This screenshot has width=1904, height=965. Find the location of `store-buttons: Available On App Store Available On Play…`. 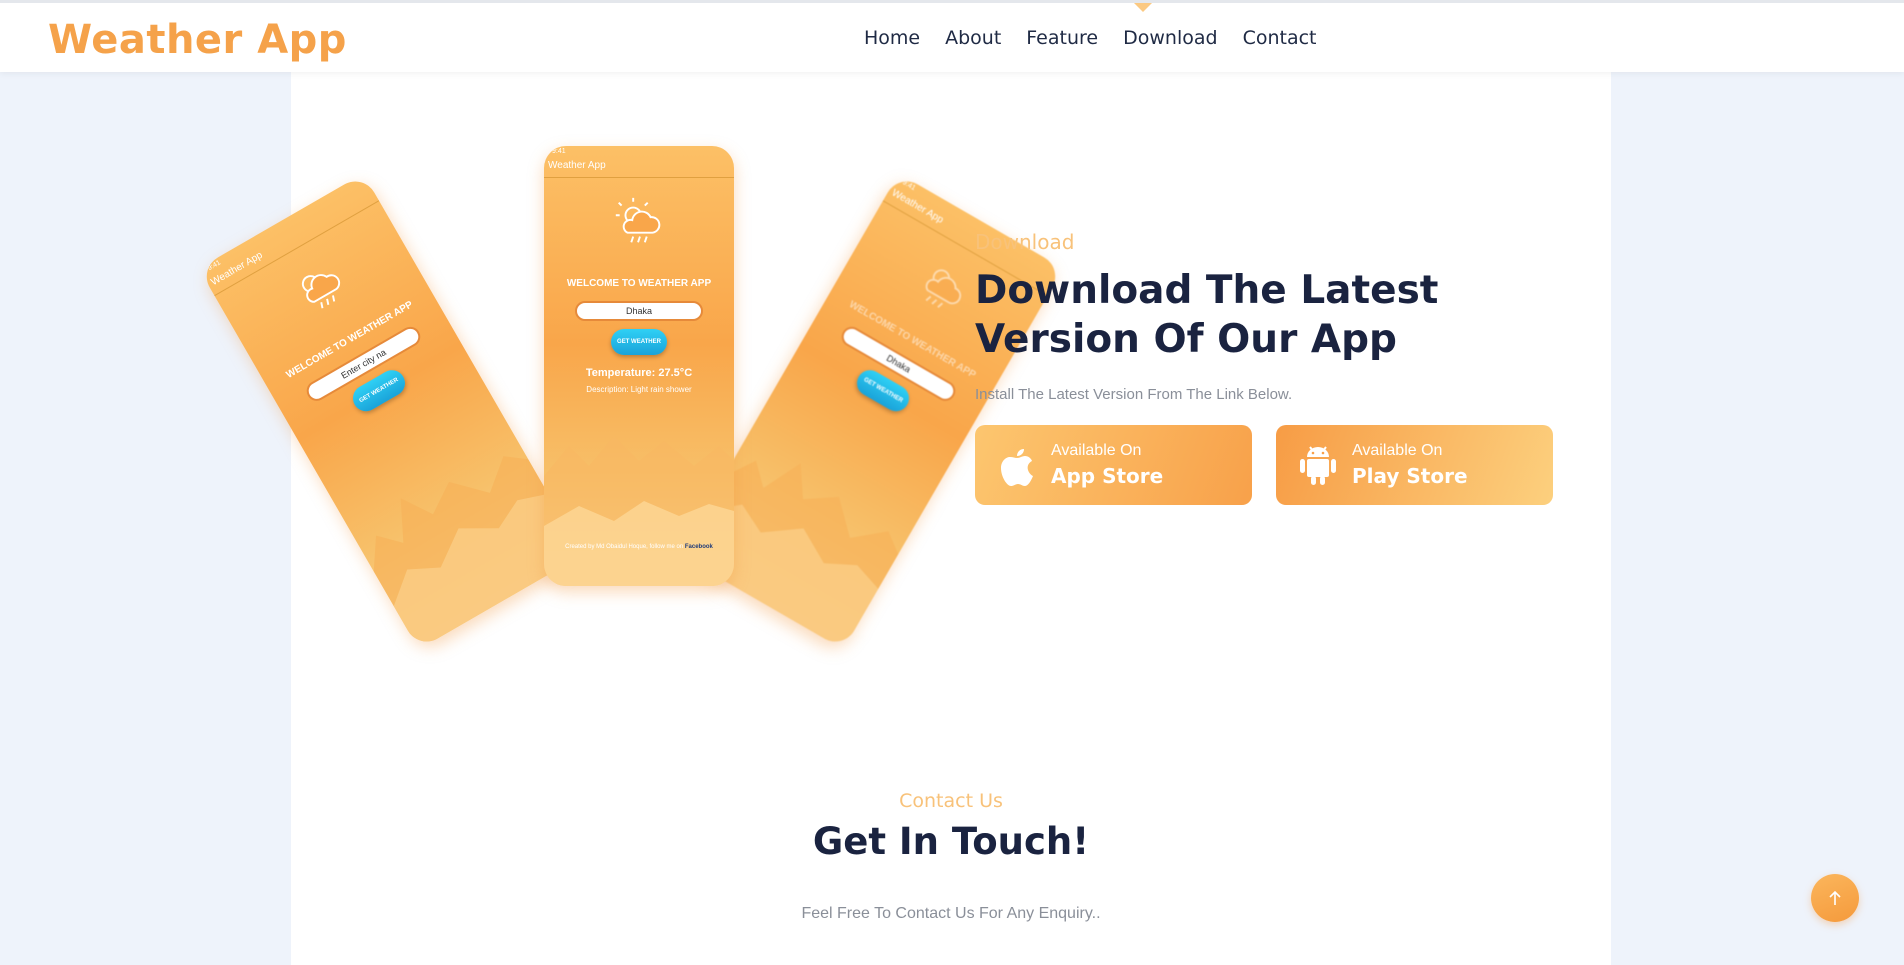

store-buttons: Available On App Store Available On Play… is located at coordinates (1275, 465).